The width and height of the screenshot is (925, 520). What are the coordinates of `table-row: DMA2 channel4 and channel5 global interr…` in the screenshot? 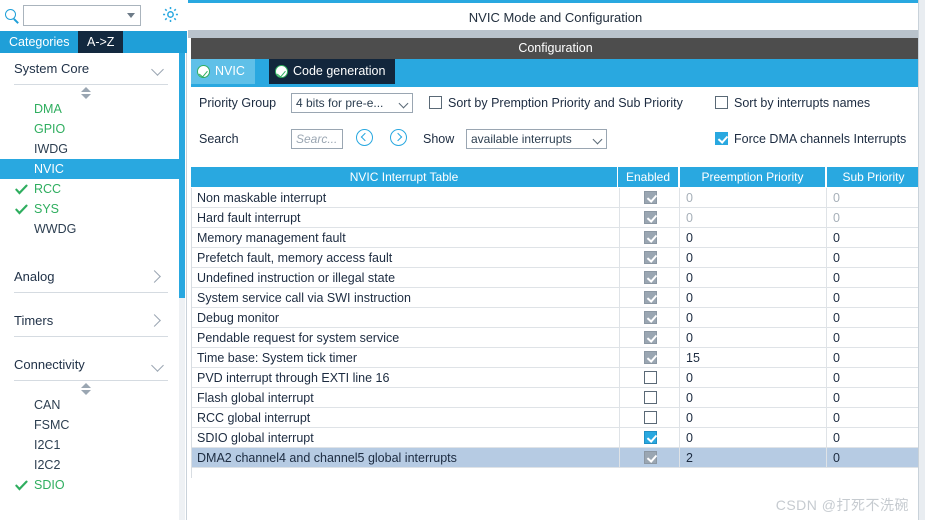 It's located at (556, 458).